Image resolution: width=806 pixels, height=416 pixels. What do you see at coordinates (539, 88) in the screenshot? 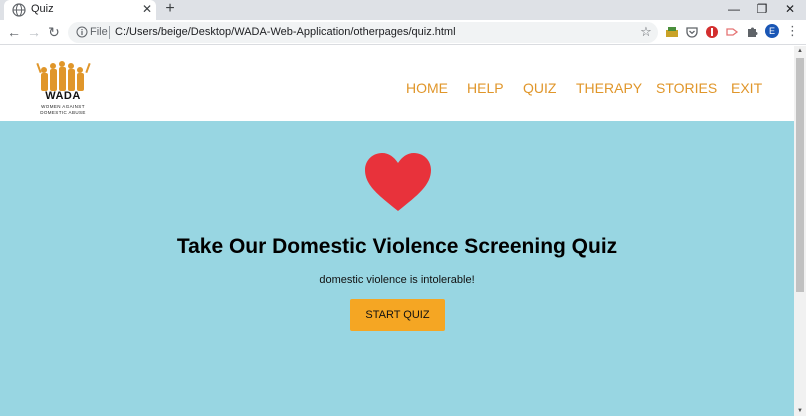
I see `nav-quiz: QUIZ` at bounding box center [539, 88].